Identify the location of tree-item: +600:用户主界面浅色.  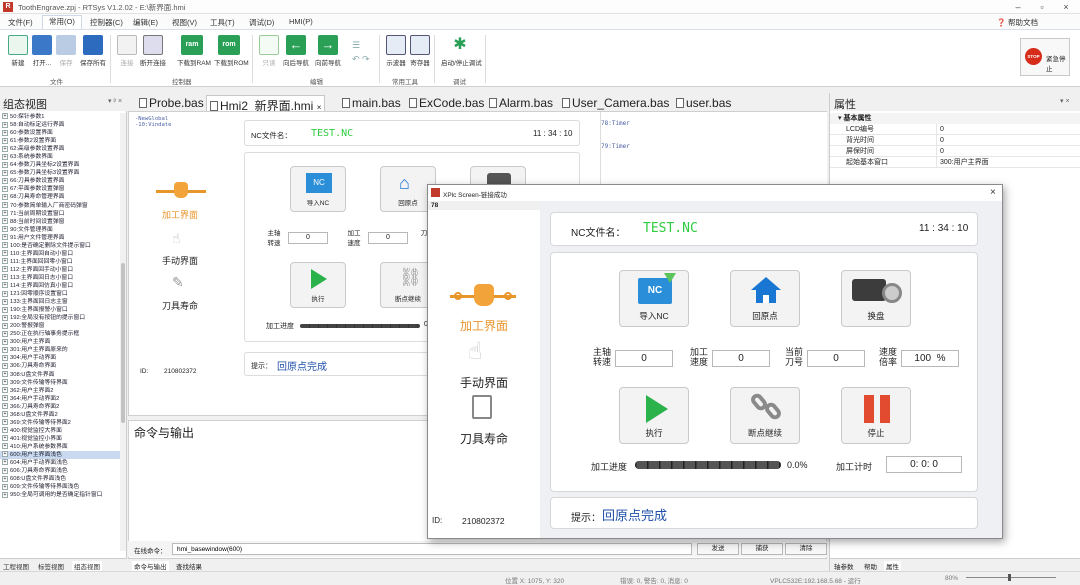
(60, 455).